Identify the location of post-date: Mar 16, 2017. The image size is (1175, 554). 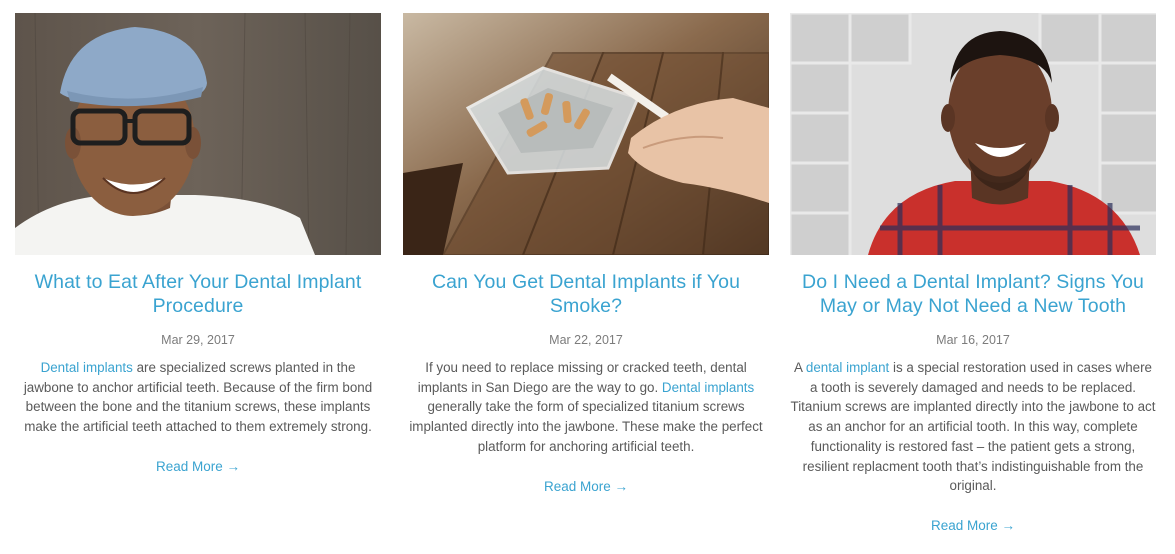
(973, 340).